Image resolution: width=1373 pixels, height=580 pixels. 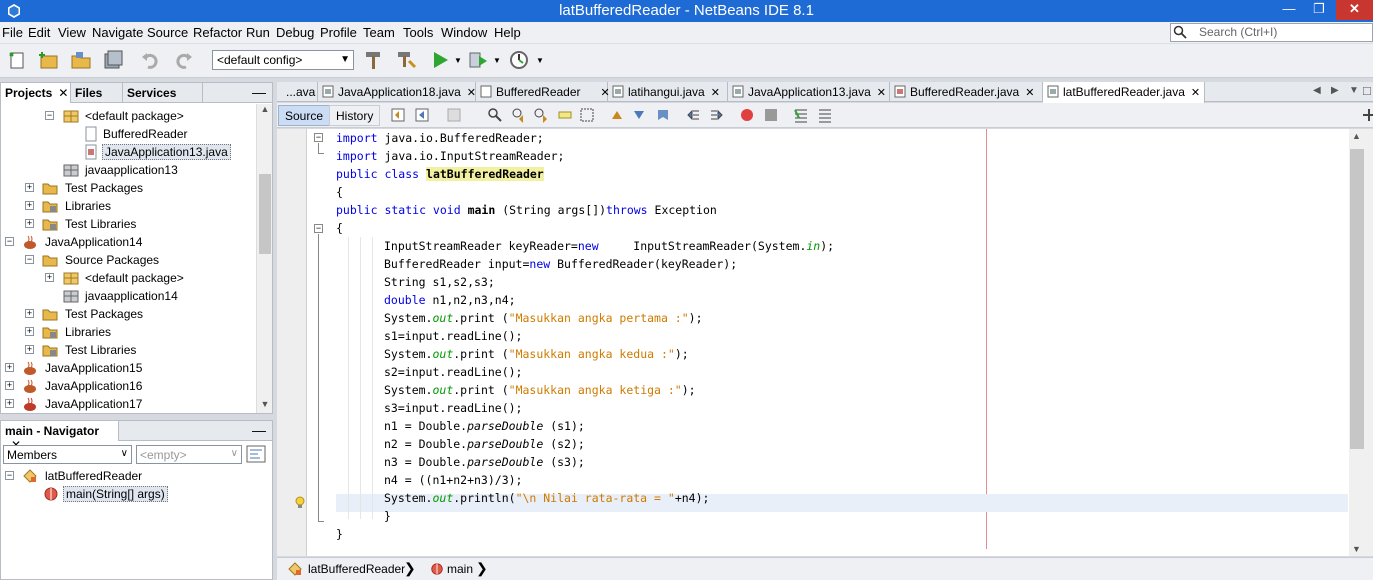 What do you see at coordinates (1367, 115) in the screenshot?
I see `split-editor-icon` at bounding box center [1367, 115].